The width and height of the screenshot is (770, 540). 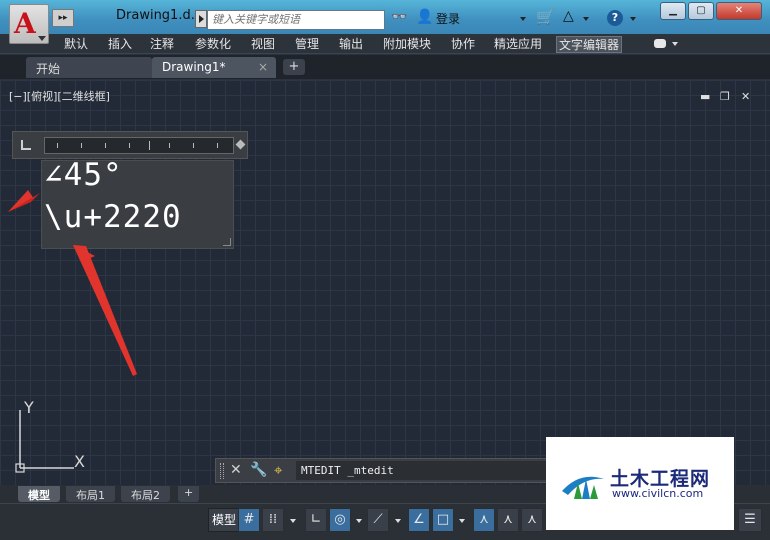 What do you see at coordinates (249, 520) in the screenshot?
I see `grid-icon: #` at bounding box center [249, 520].